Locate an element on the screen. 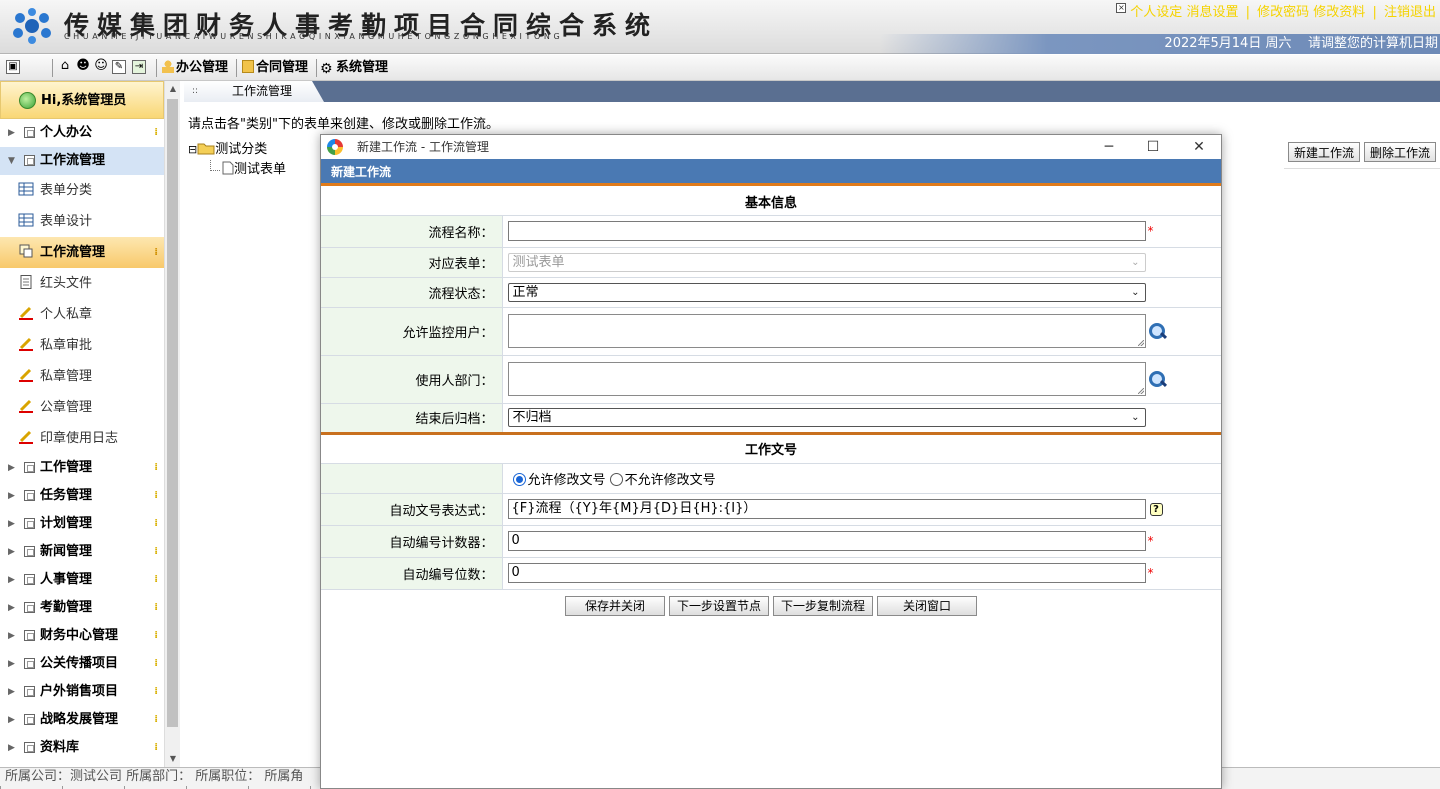 The width and height of the screenshot is (1440, 789). smiley-icon: ☺ is located at coordinates (101, 66).